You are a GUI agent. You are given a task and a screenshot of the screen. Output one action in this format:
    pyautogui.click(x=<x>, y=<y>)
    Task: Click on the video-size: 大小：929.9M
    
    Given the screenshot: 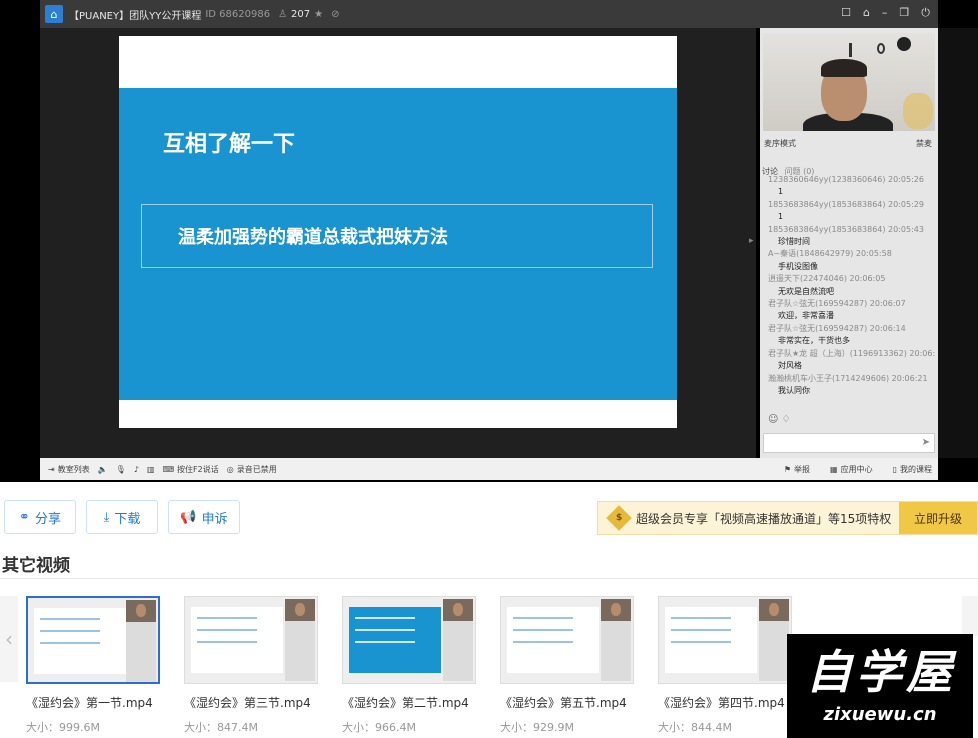 What is the action you would take?
    pyautogui.click(x=537, y=727)
    